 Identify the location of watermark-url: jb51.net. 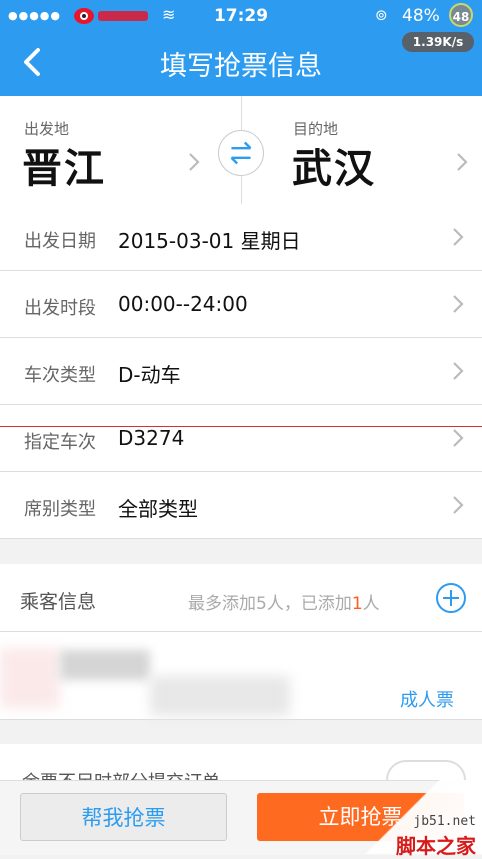
(444, 821).